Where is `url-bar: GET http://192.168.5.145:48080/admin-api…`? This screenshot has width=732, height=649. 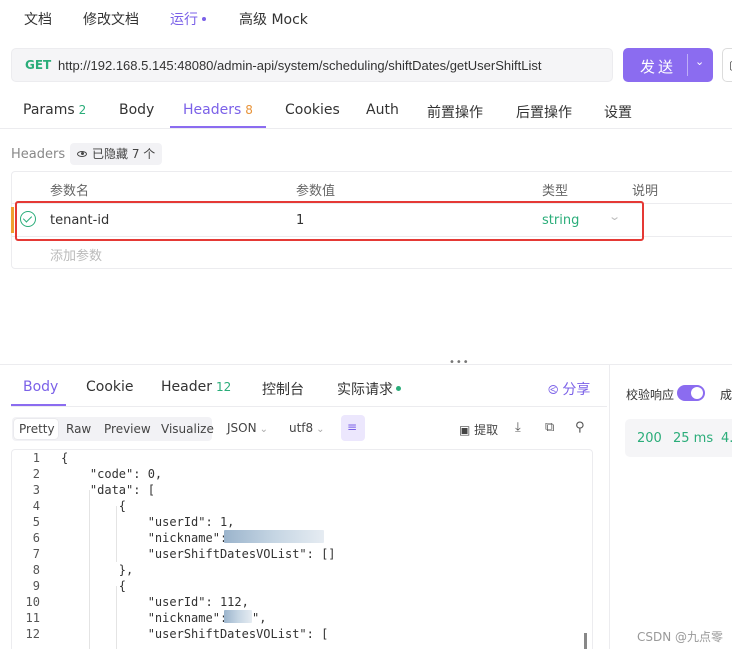 url-bar: GET http://192.168.5.145:48080/admin-api… is located at coordinates (312, 65).